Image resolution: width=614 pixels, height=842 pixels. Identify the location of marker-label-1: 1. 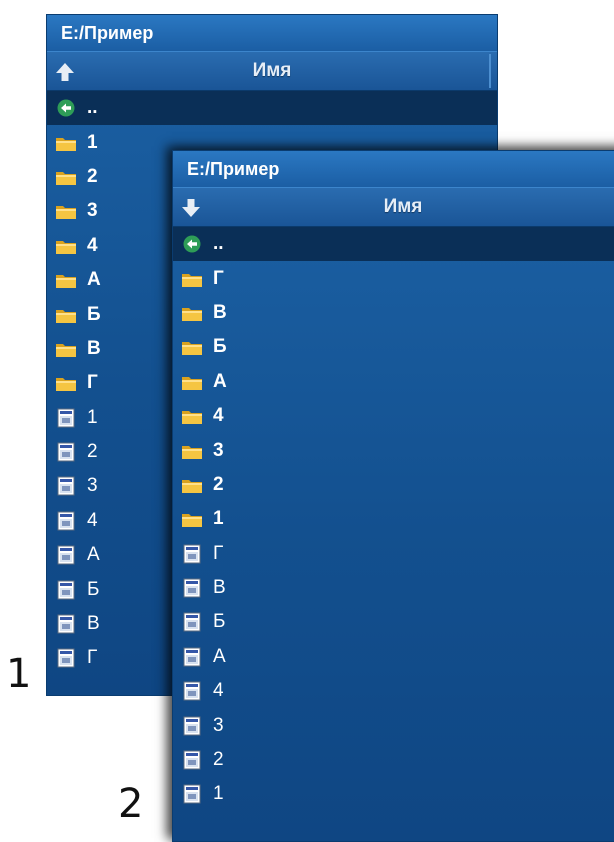
(19, 674).